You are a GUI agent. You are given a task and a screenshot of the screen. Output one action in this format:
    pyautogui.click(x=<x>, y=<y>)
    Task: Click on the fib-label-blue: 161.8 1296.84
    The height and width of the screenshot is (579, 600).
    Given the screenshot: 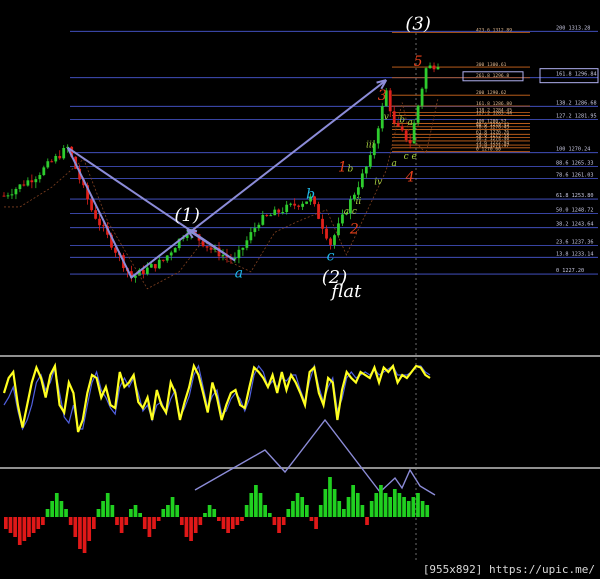 What is the action you would take?
    pyautogui.click(x=576, y=75)
    